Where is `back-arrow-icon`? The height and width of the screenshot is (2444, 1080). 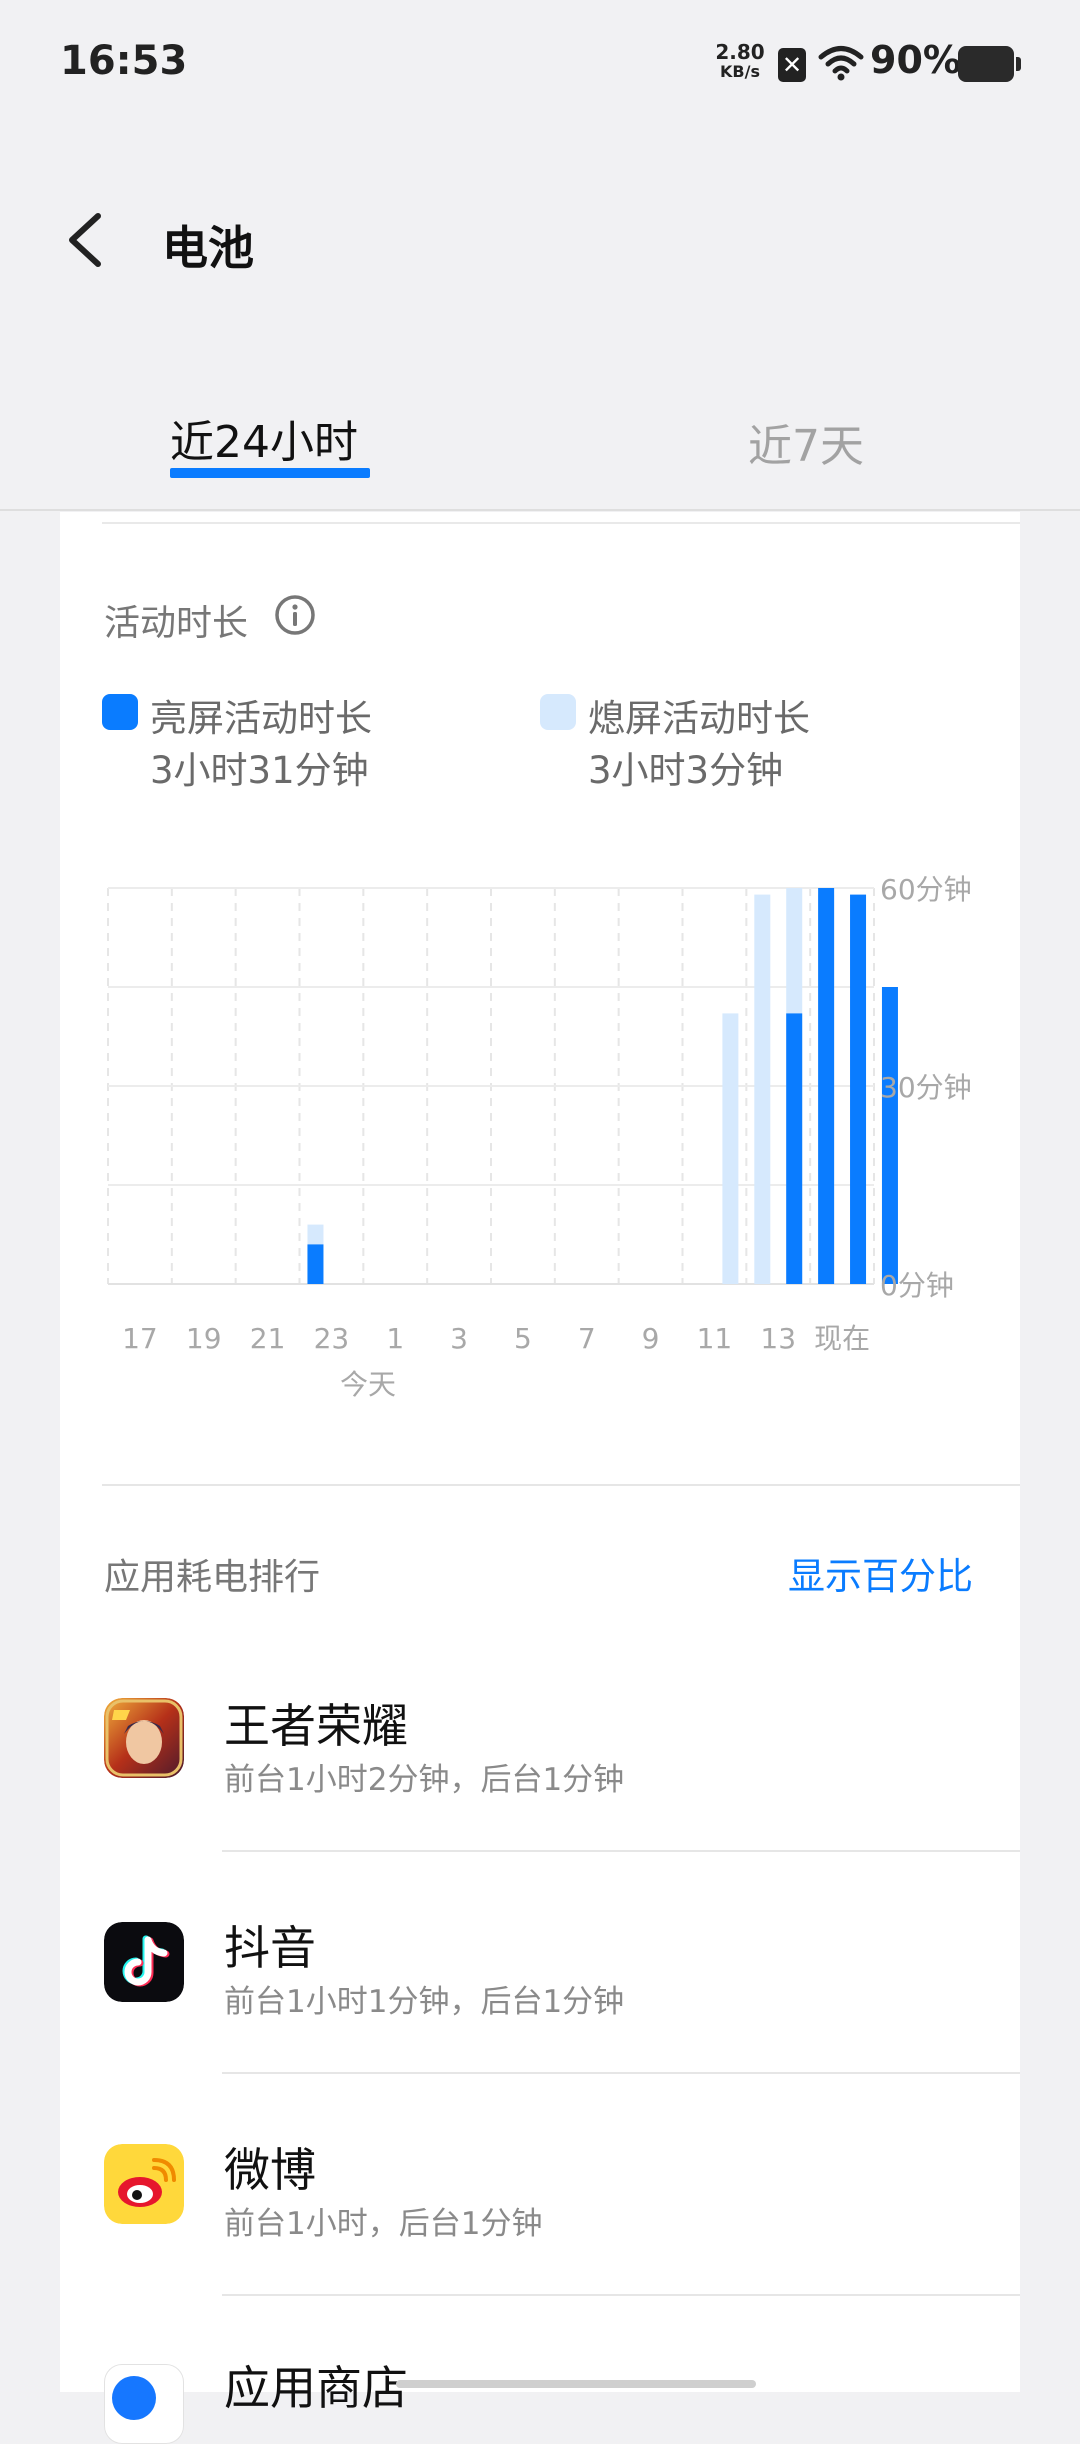
back-arrow-icon is located at coordinates (85, 240).